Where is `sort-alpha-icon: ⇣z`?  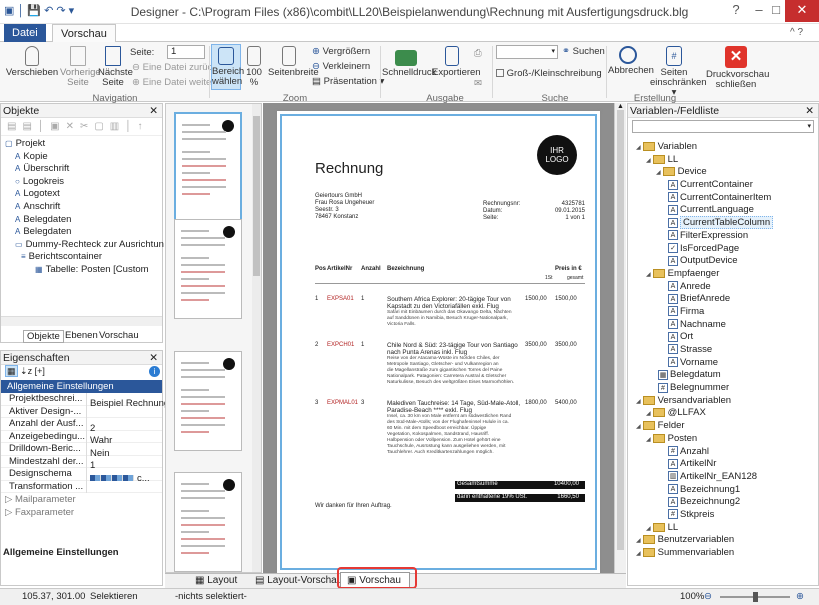
sort-alpha-icon: ⇣z is located at coordinates (26, 371).